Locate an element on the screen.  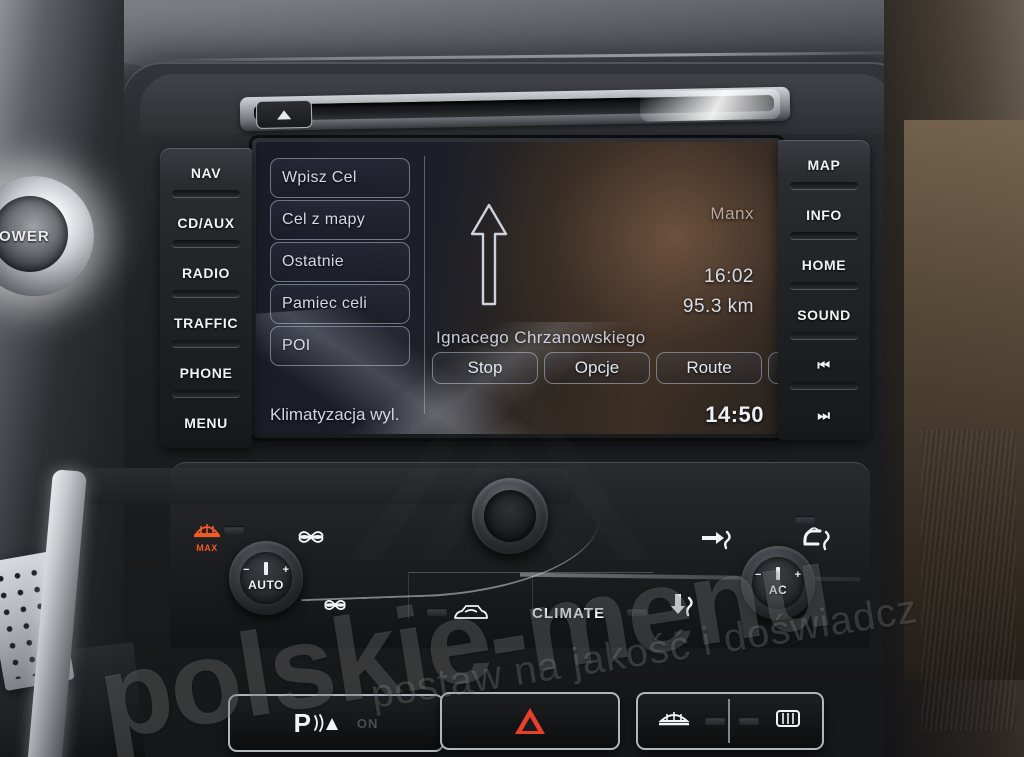
cd-eject-button is located at coordinates (284, 114).